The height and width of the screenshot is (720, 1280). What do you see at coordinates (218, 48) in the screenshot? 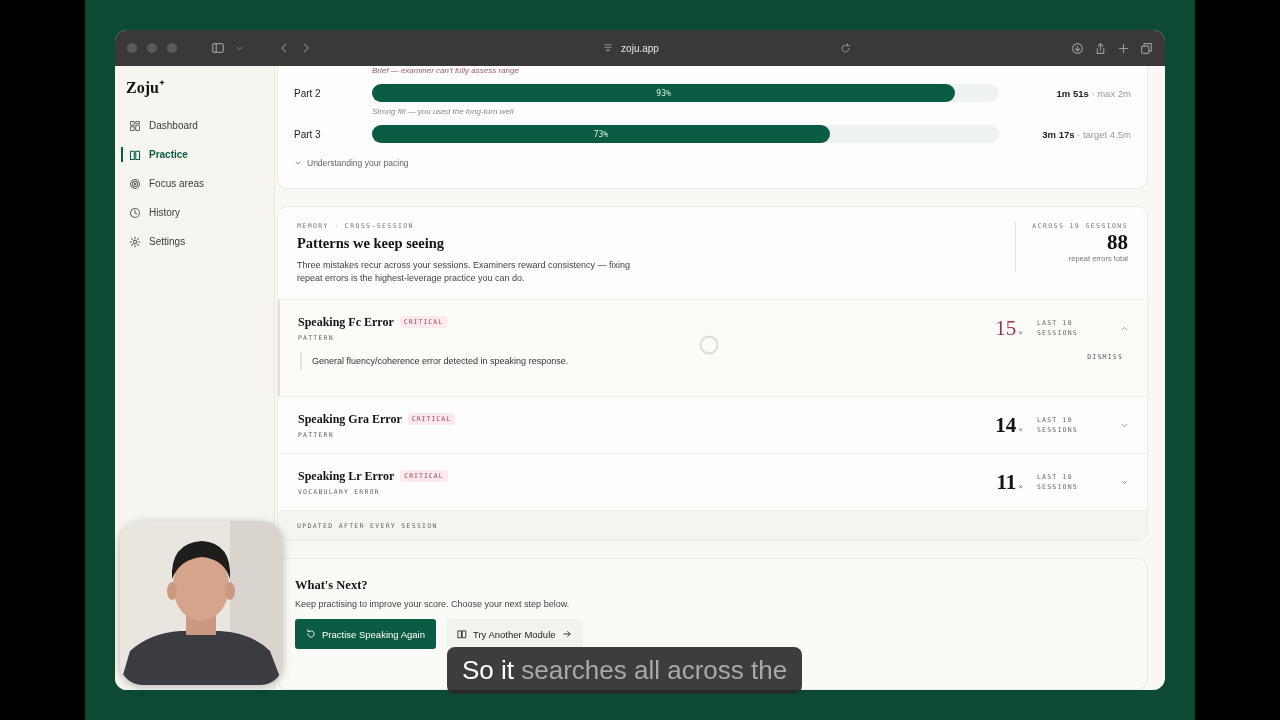
I see `sidebar-icon` at bounding box center [218, 48].